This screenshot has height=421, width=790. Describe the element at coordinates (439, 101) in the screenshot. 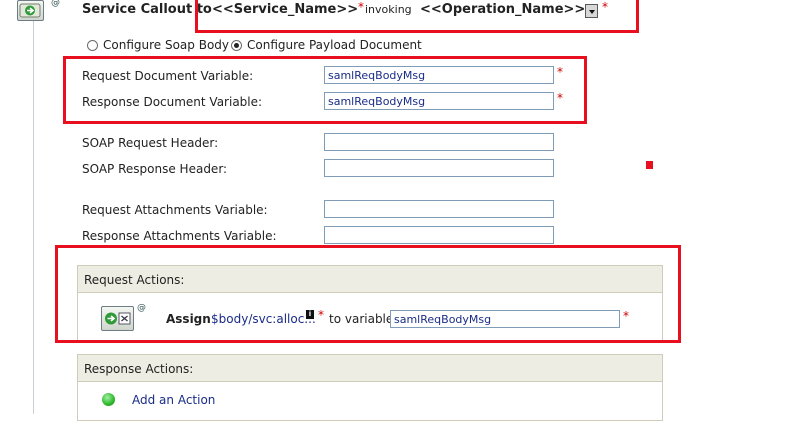

I see `response-document-variable-input: samlReqBodyMsg` at that location.